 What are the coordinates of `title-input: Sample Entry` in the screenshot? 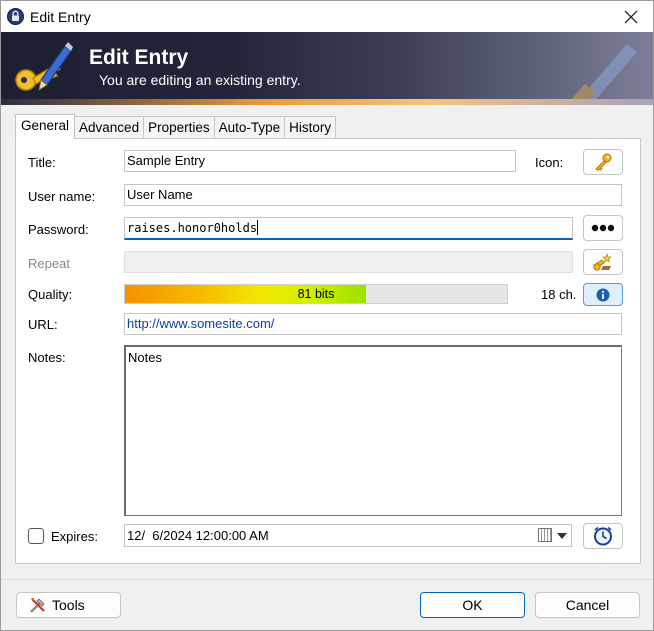 It's located at (320, 161).